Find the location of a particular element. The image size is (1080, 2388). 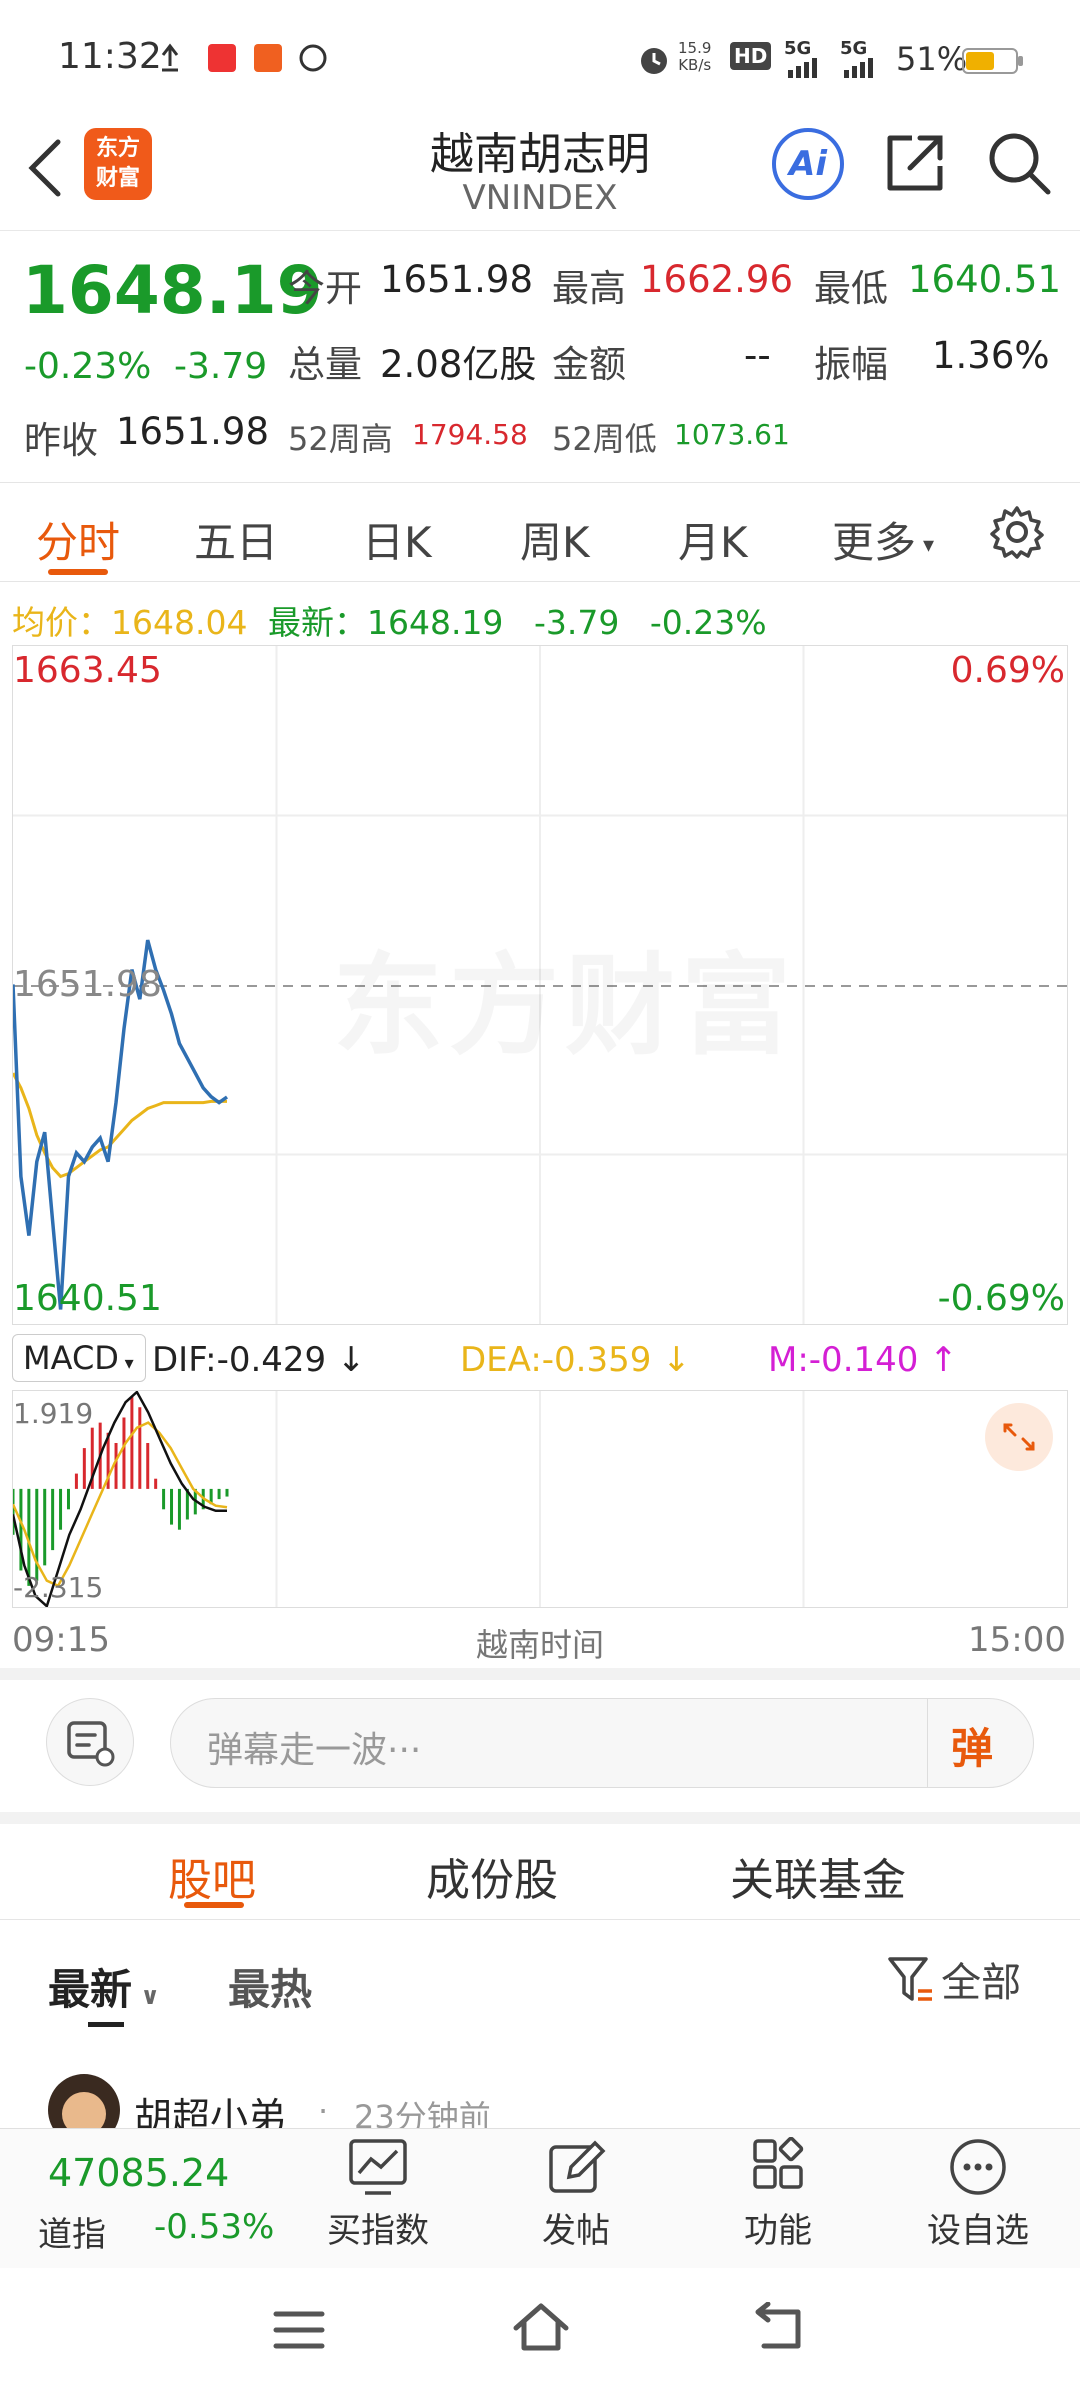

w52-high-label: 52周高 is located at coordinates (340, 439).